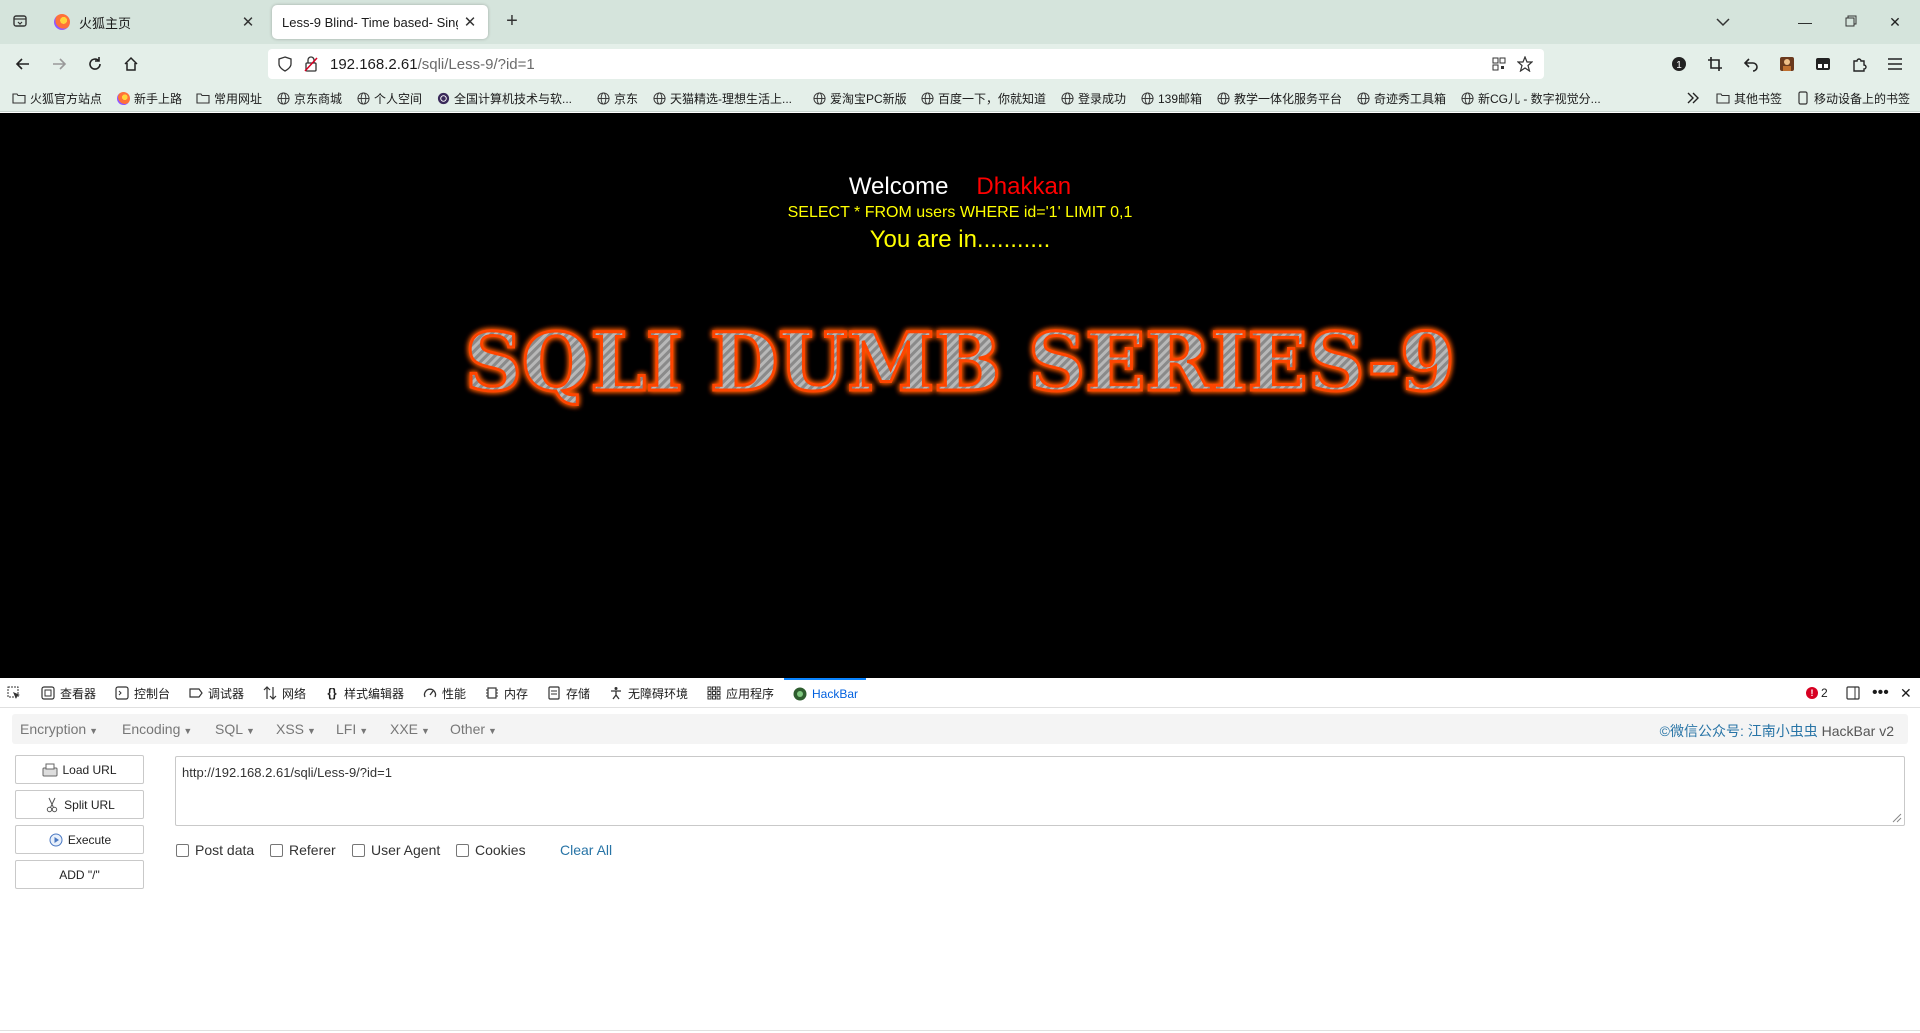 The width and height of the screenshot is (1920, 1033). What do you see at coordinates (158, 98) in the screenshot?
I see `bookmark-label: 新手上路` at bounding box center [158, 98].